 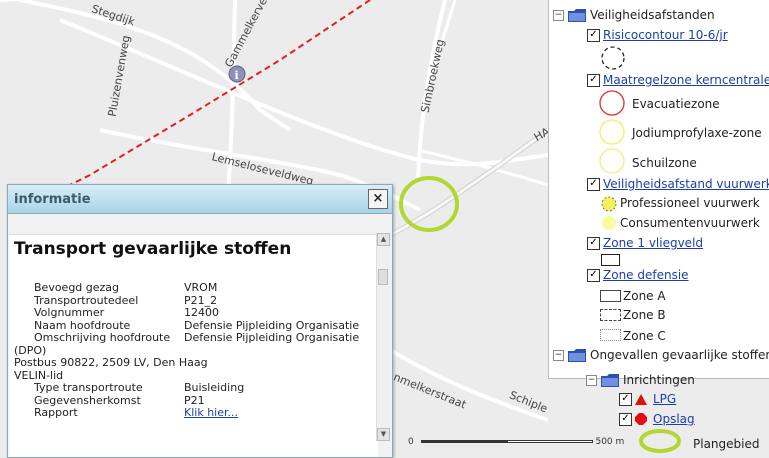 I want to click on info-heading: Transport gevaarlijke stoffen, so click(x=153, y=249).